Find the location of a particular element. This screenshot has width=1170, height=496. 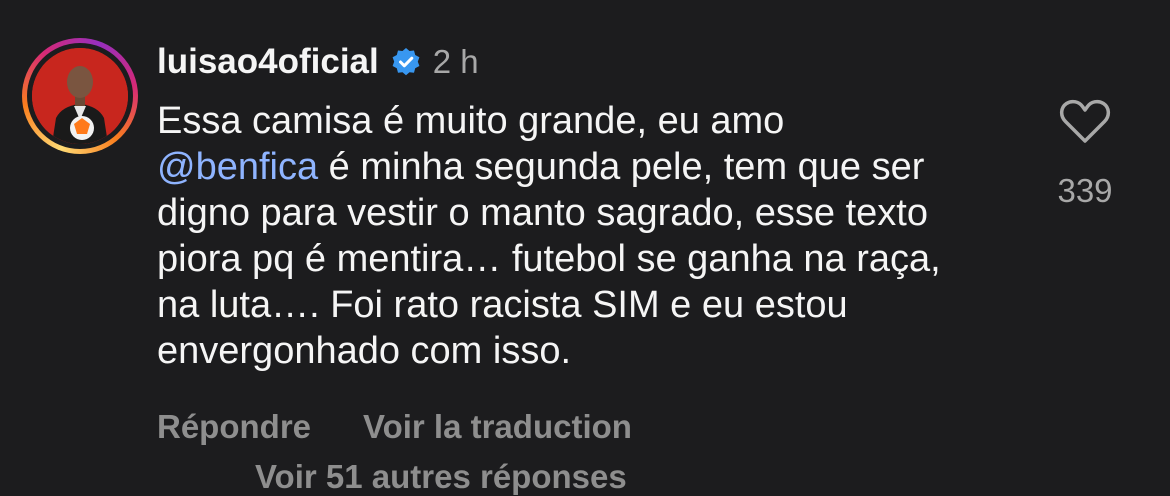

comment-text-start: Essa camisa é muito grande, eu amo is located at coordinates (471, 121).